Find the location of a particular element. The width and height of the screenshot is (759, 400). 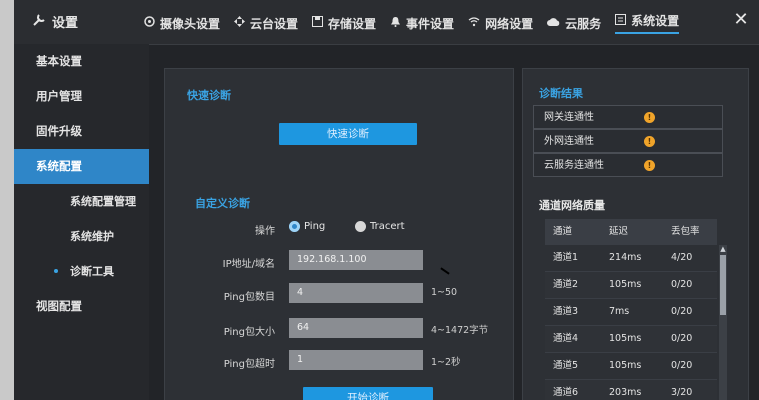

table-cell: 通道4 is located at coordinates (566, 338).